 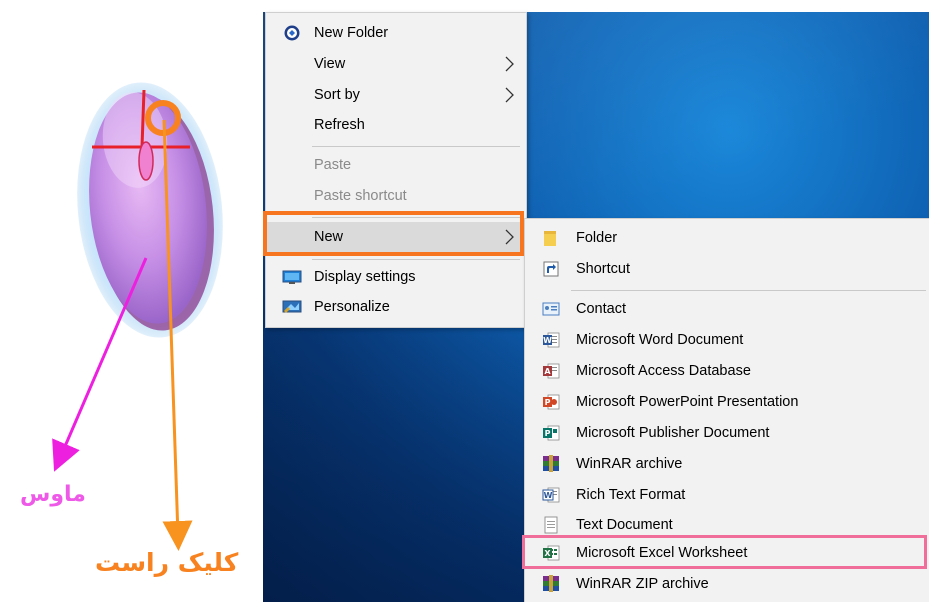 I want to click on submenu-item-label: WinRAR ZIP archive, so click(x=642, y=584).